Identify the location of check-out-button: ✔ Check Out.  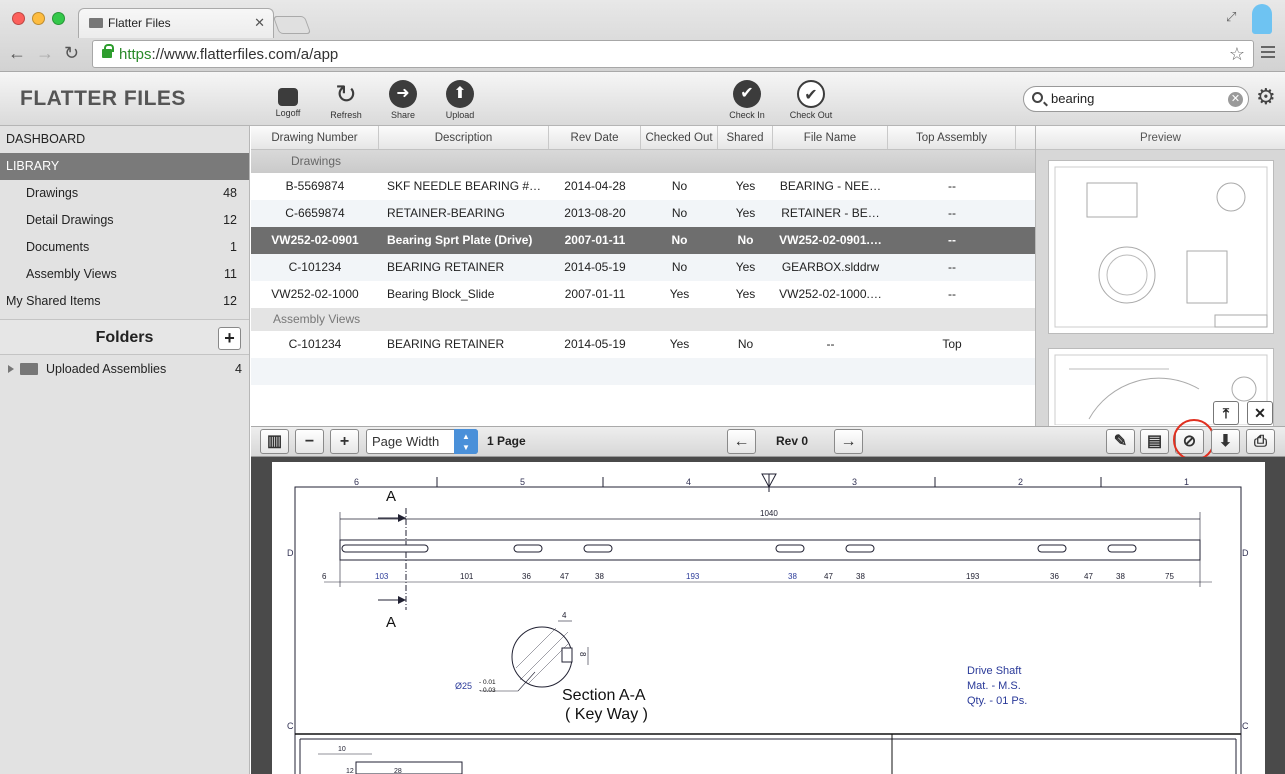
(811, 100).